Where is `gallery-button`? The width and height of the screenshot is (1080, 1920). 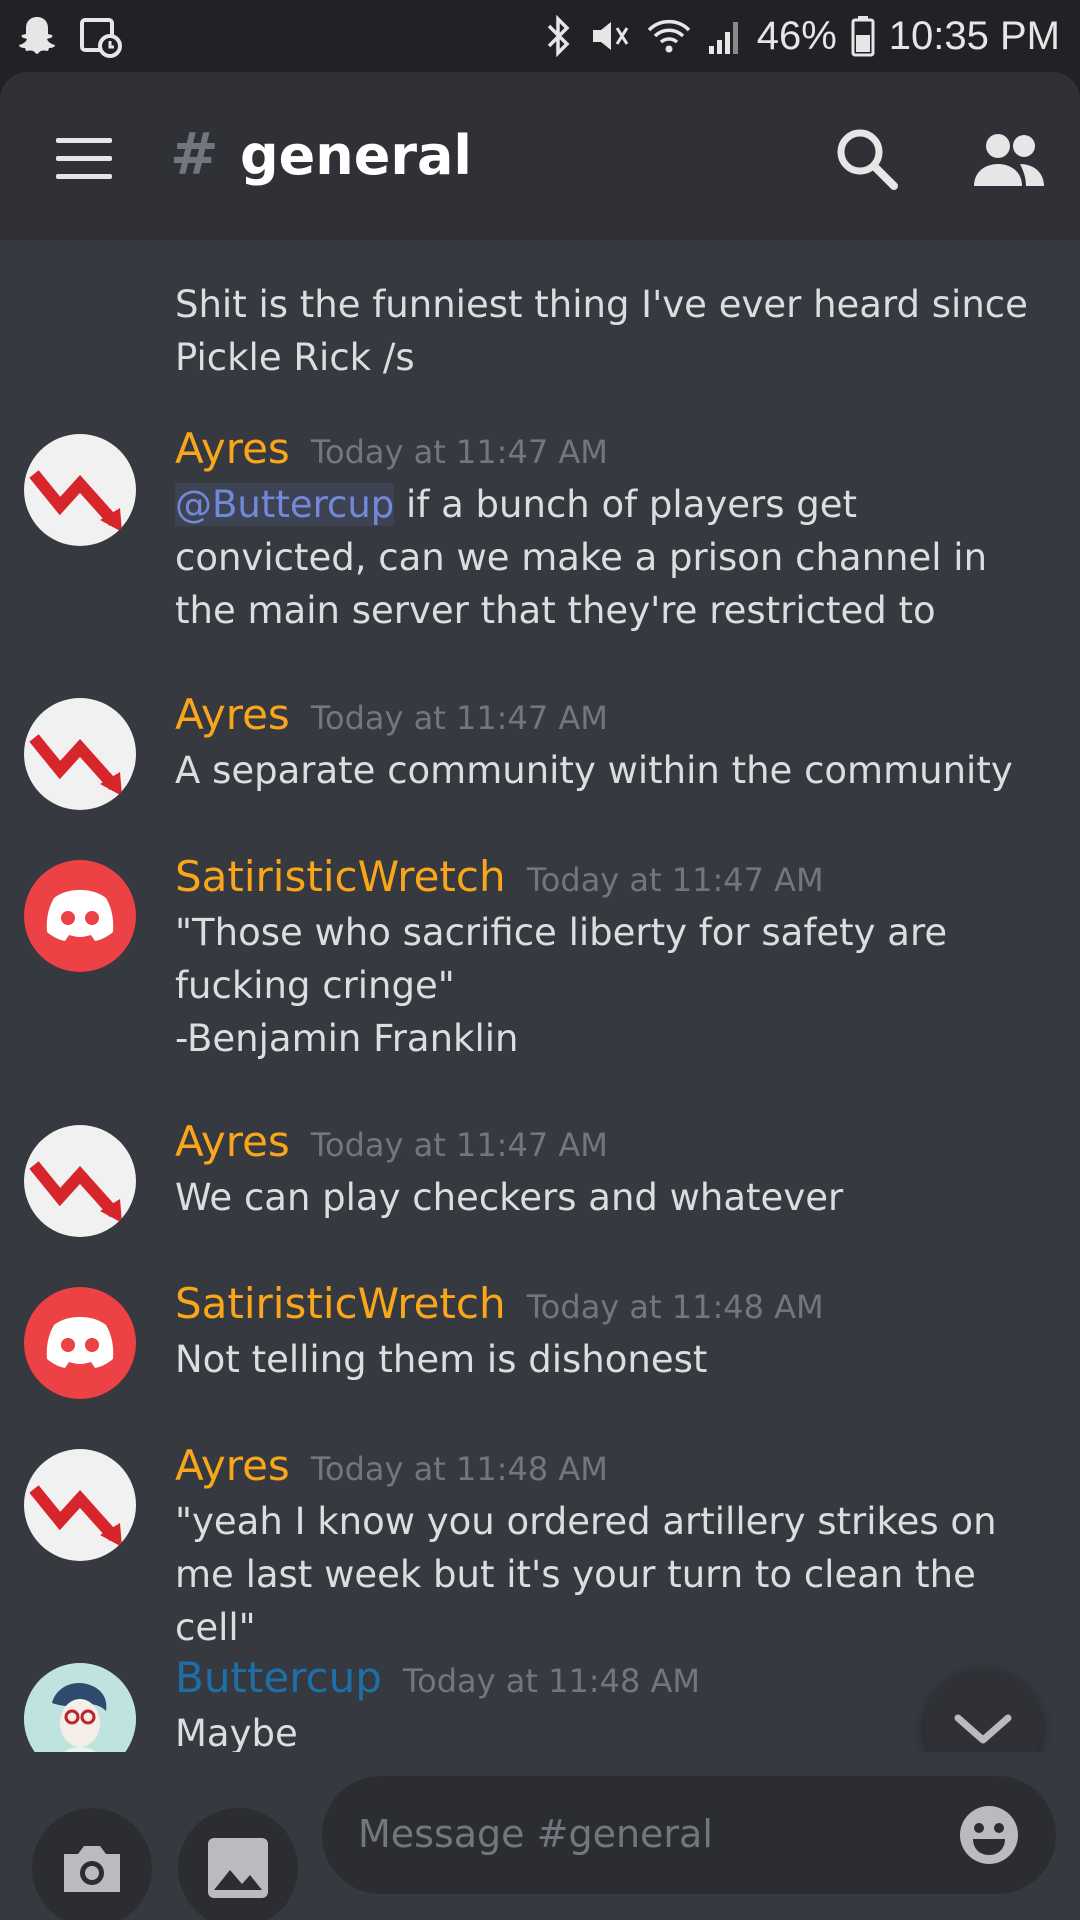
gallery-button is located at coordinates (238, 1864).